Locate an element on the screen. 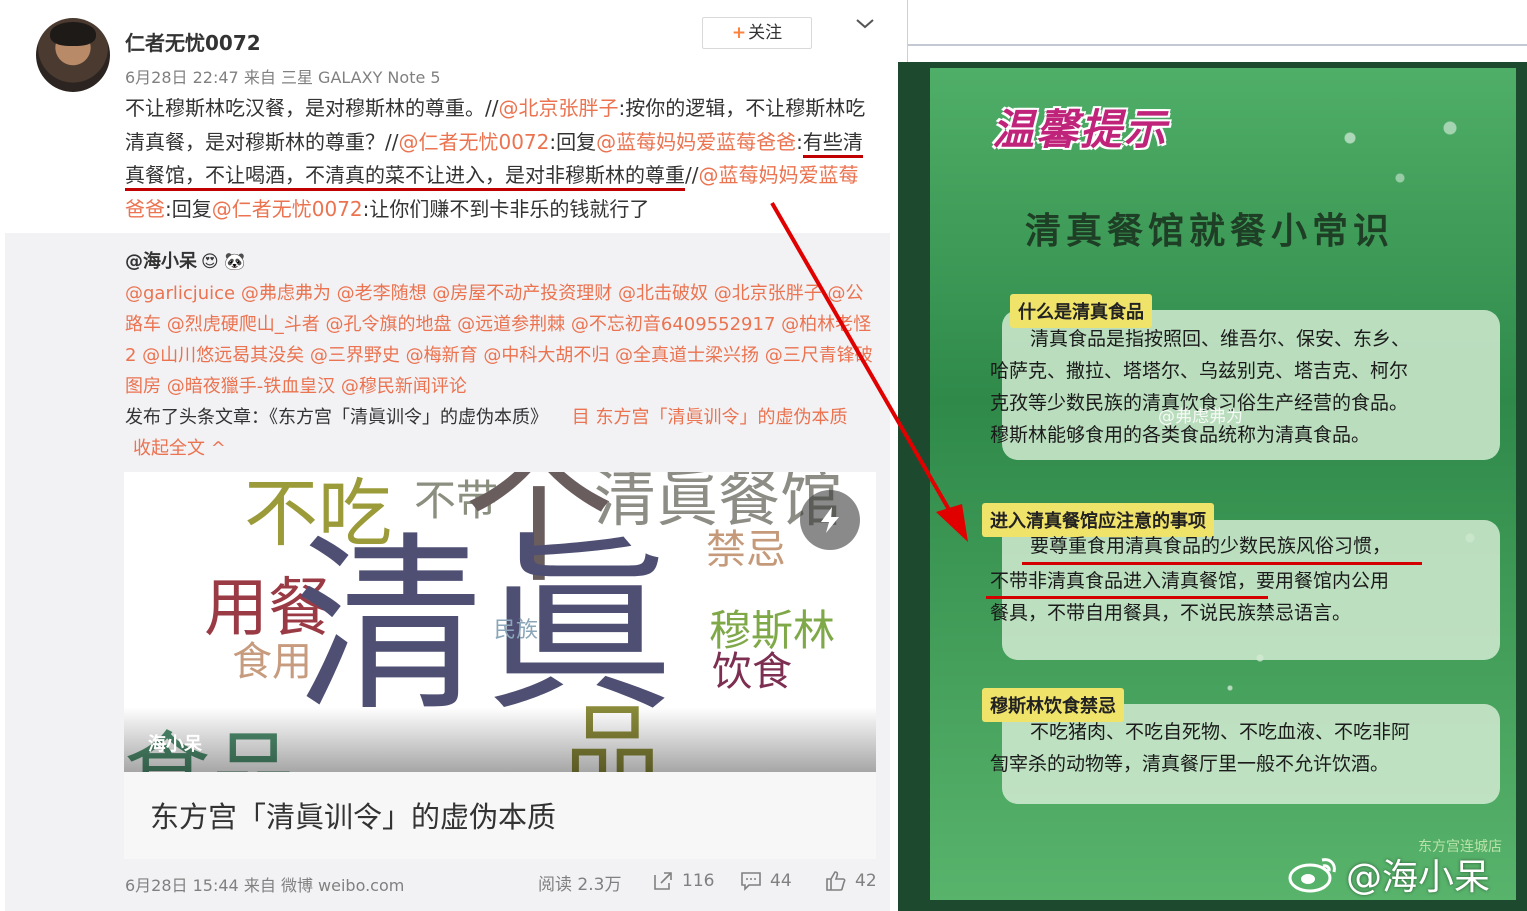 This screenshot has width=1527, height=911. section-line: 要尊重食用清真食品的少数民族风俗习惯， is located at coordinates (1211, 546).